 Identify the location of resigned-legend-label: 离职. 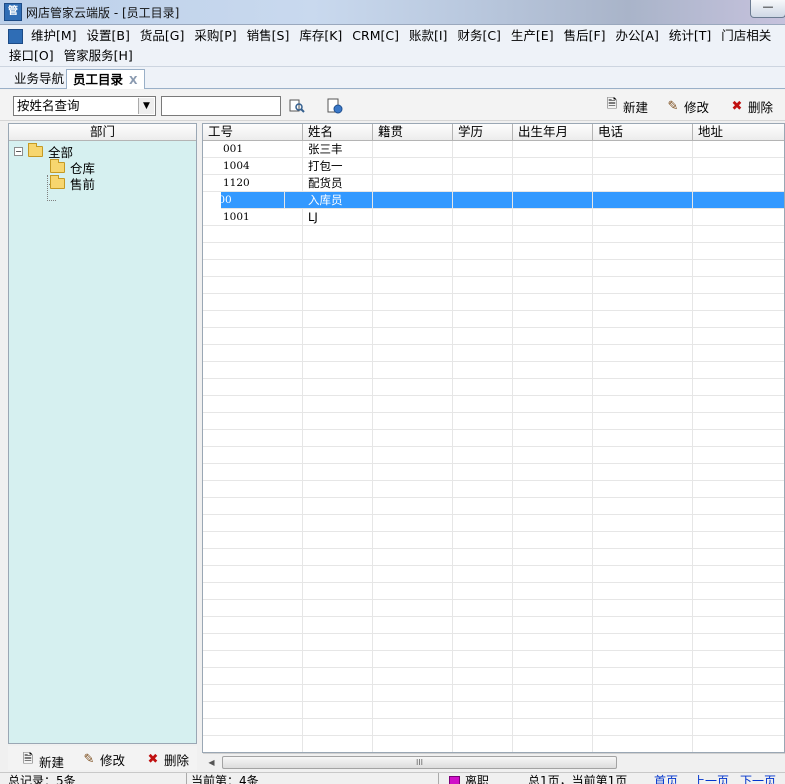
(477, 779).